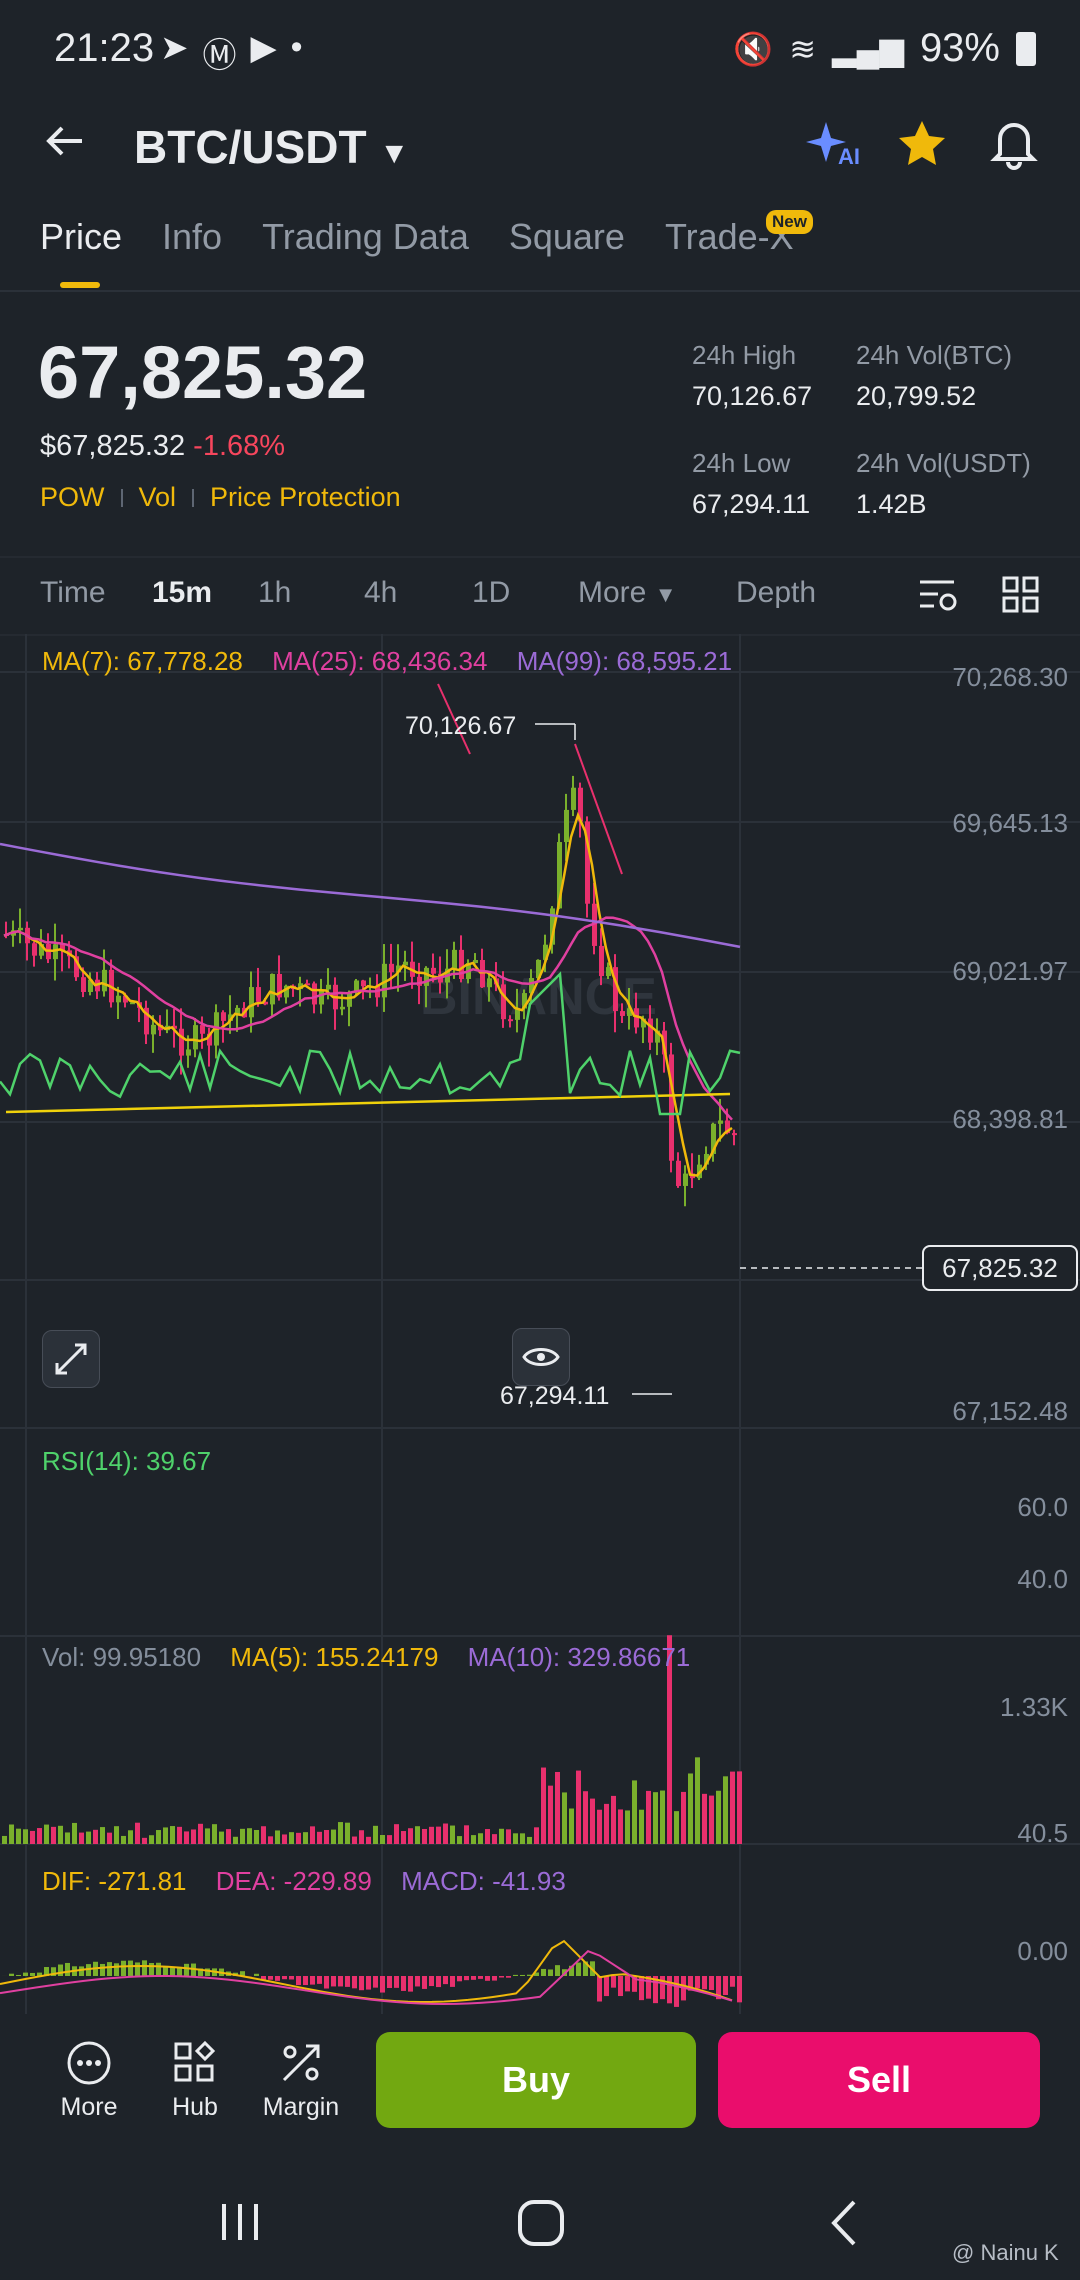 The height and width of the screenshot is (2280, 1080). What do you see at coordinates (305, 497) in the screenshot?
I see `tag-price-protection: Price Protection` at bounding box center [305, 497].